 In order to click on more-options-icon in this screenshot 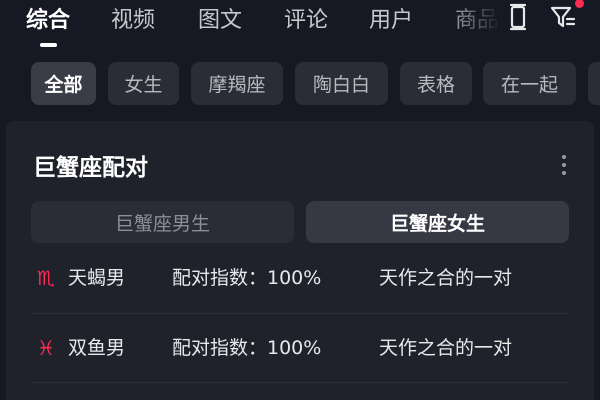, I will do `click(564, 165)`.